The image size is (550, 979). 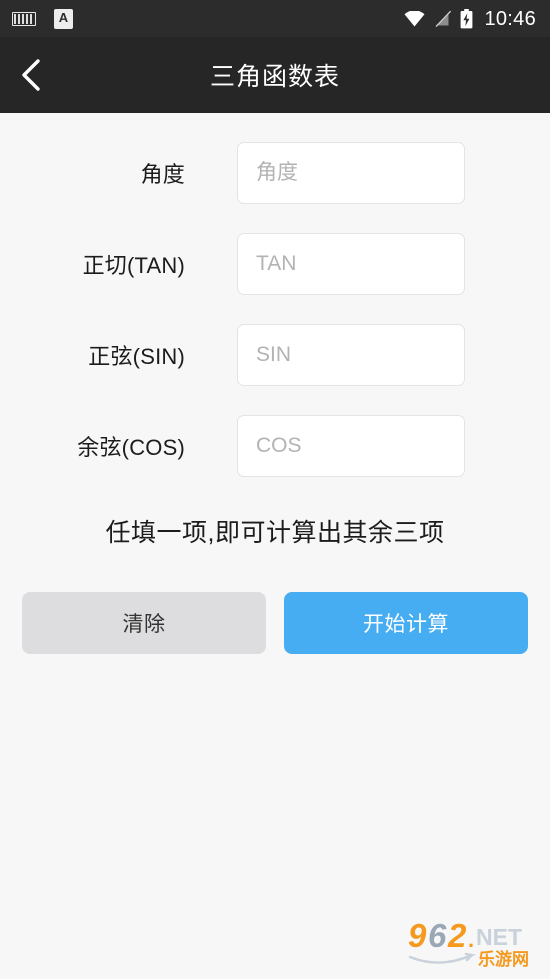 I want to click on svg-text: 6, so click(x=437, y=935).